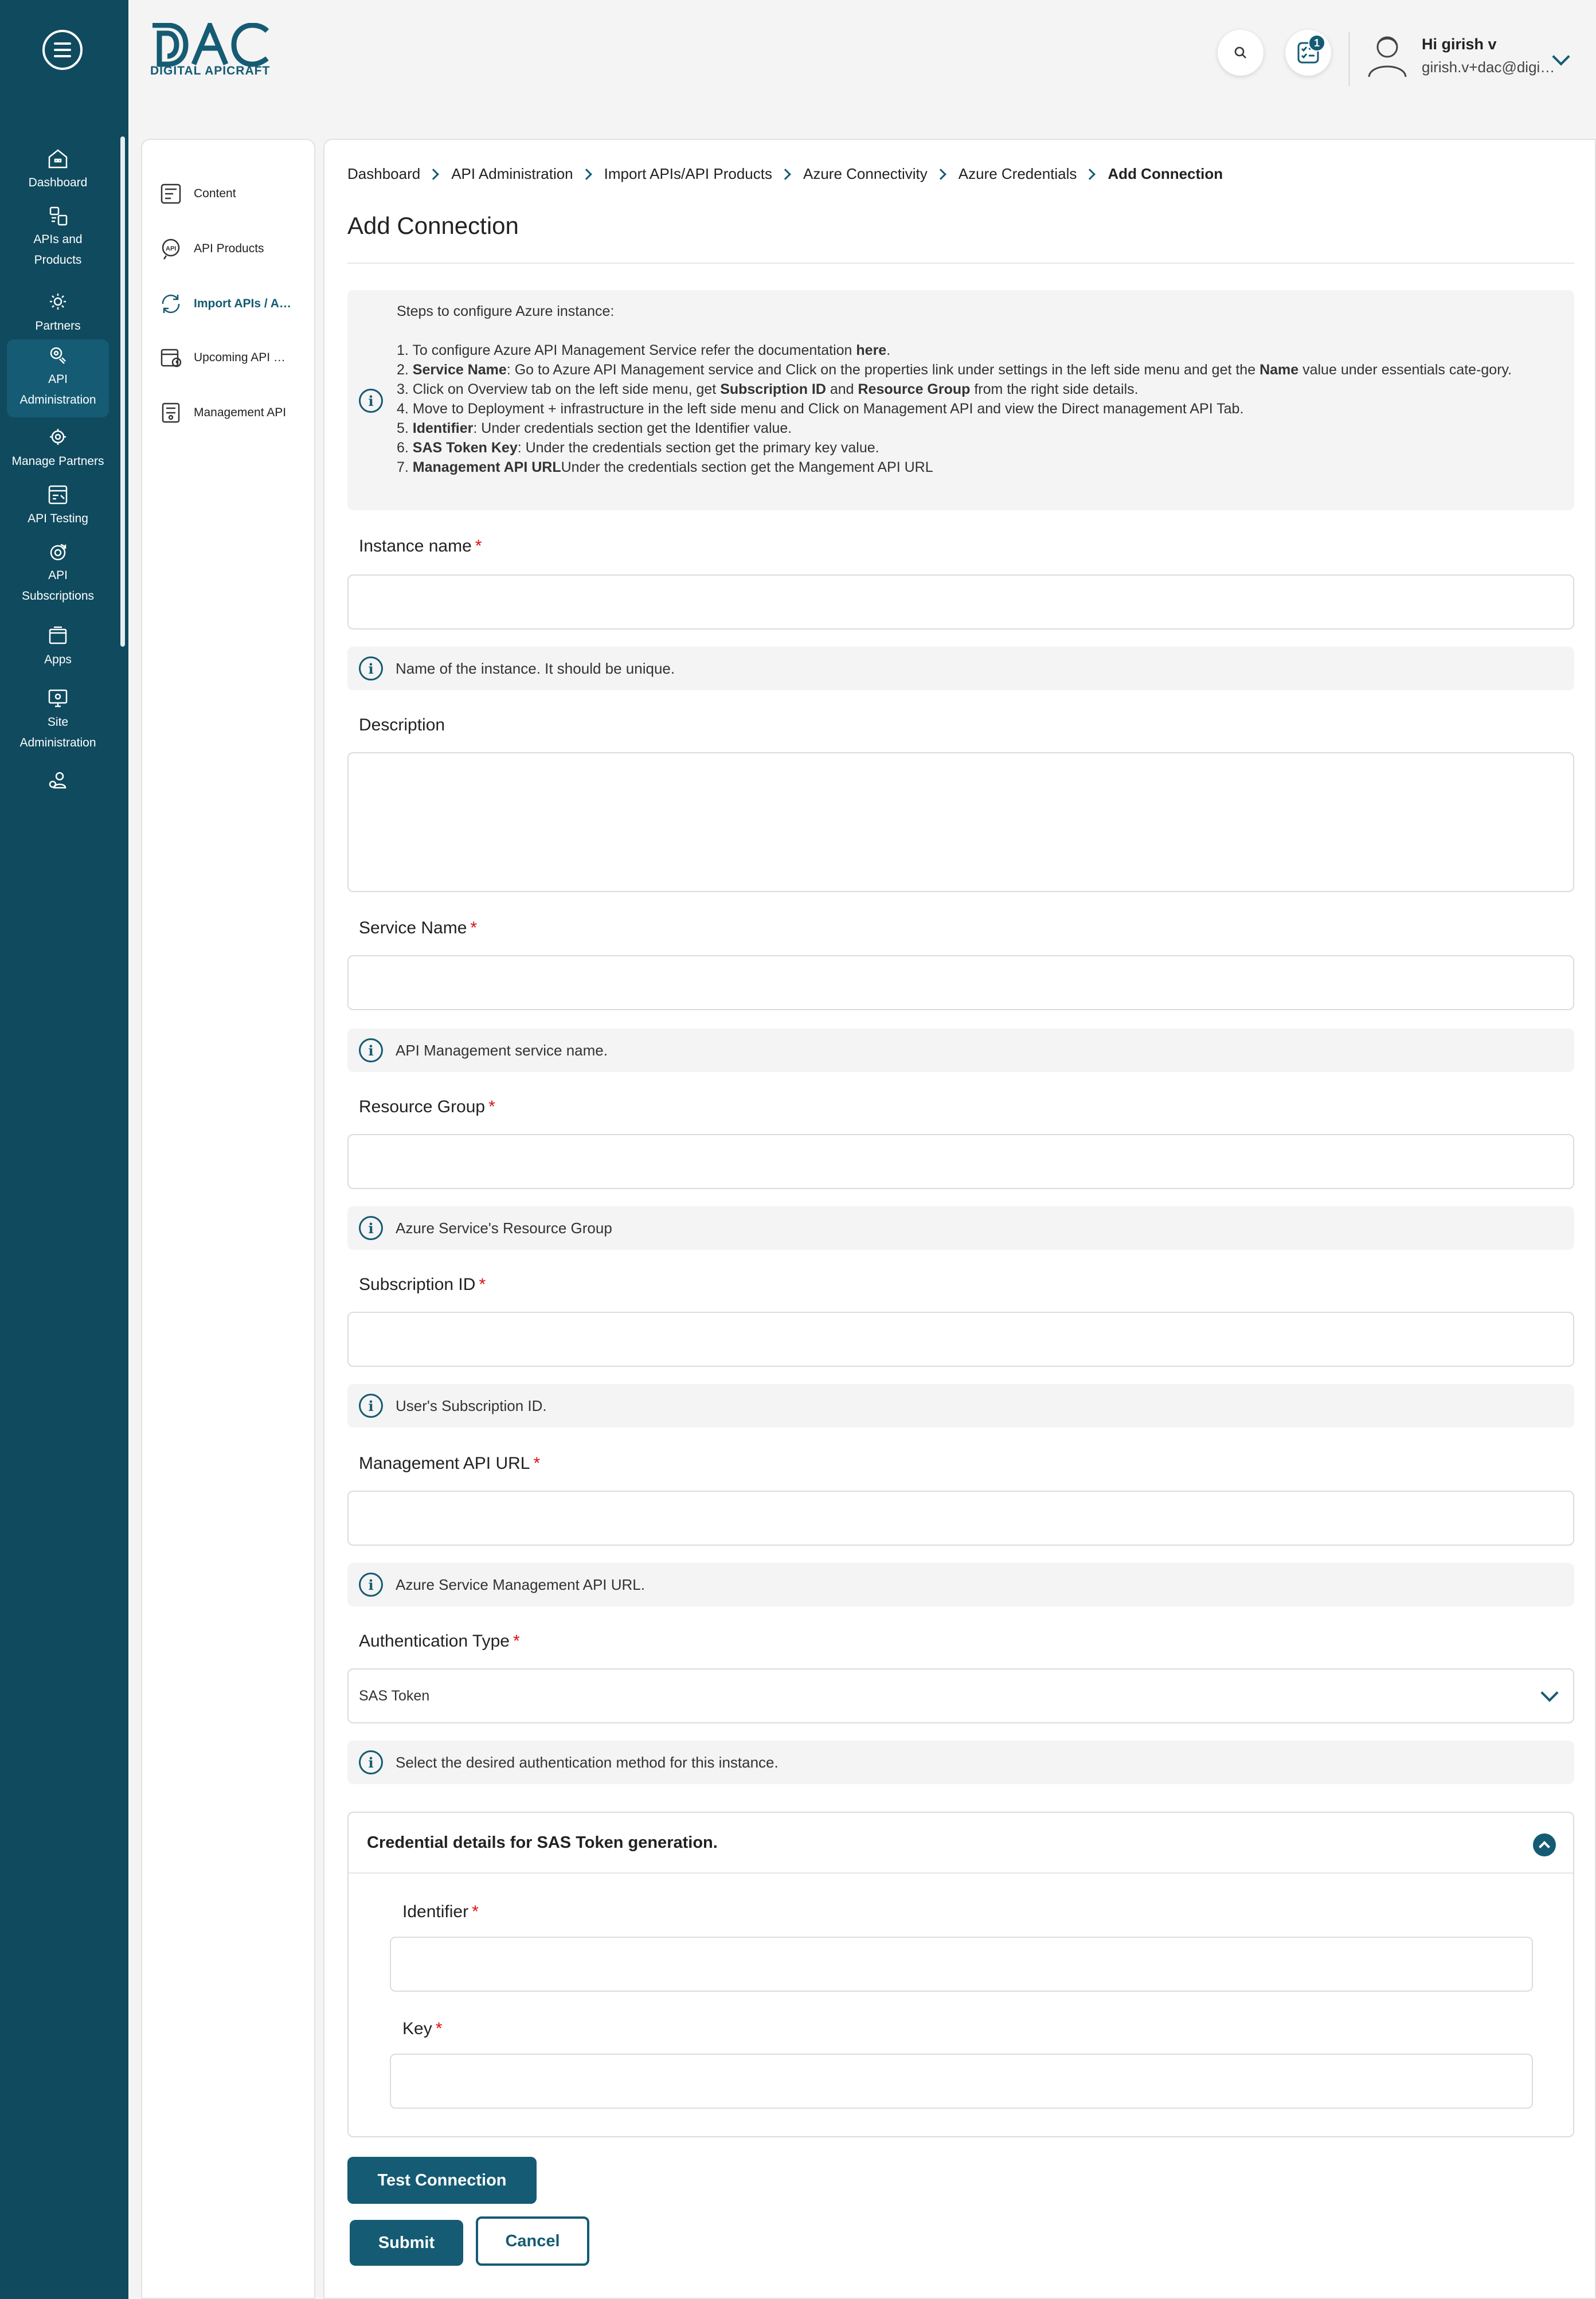  What do you see at coordinates (57, 732) in the screenshot?
I see `rail-item-label: Site Administration` at bounding box center [57, 732].